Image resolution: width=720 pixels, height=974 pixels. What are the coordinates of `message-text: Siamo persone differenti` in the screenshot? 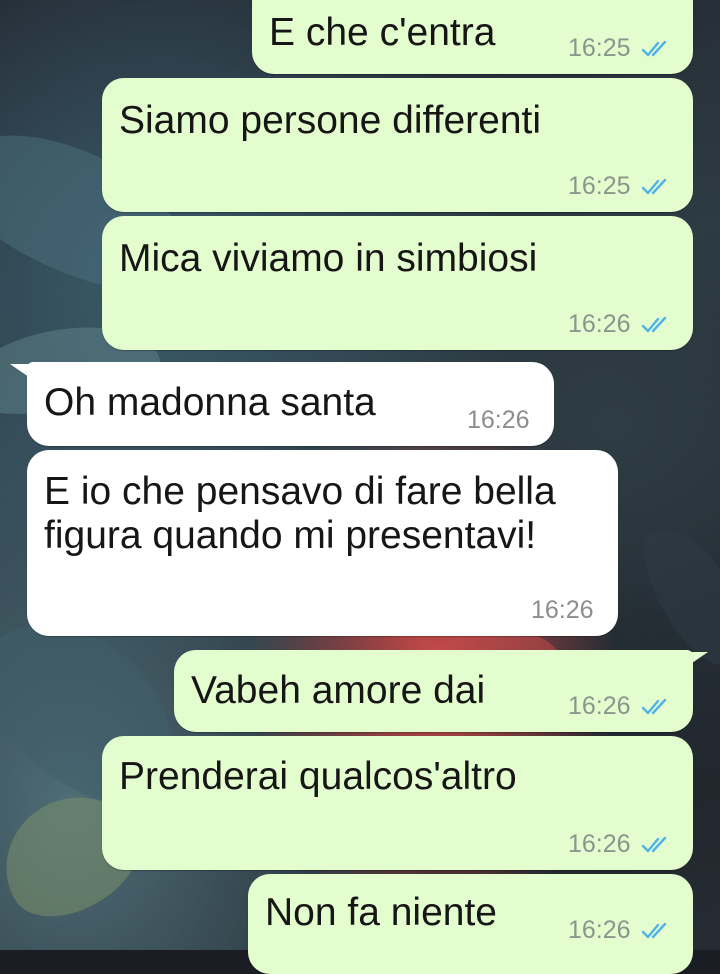 It's located at (330, 120).